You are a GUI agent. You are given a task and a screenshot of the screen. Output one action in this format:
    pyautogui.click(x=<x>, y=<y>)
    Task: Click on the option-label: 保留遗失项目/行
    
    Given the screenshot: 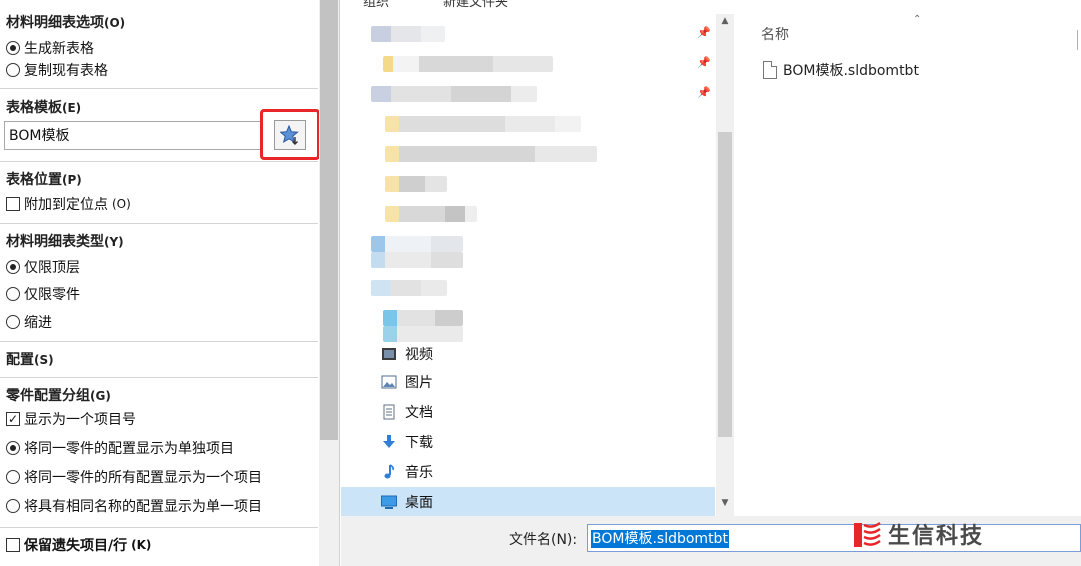 What is the action you would take?
    pyautogui.click(x=76, y=546)
    